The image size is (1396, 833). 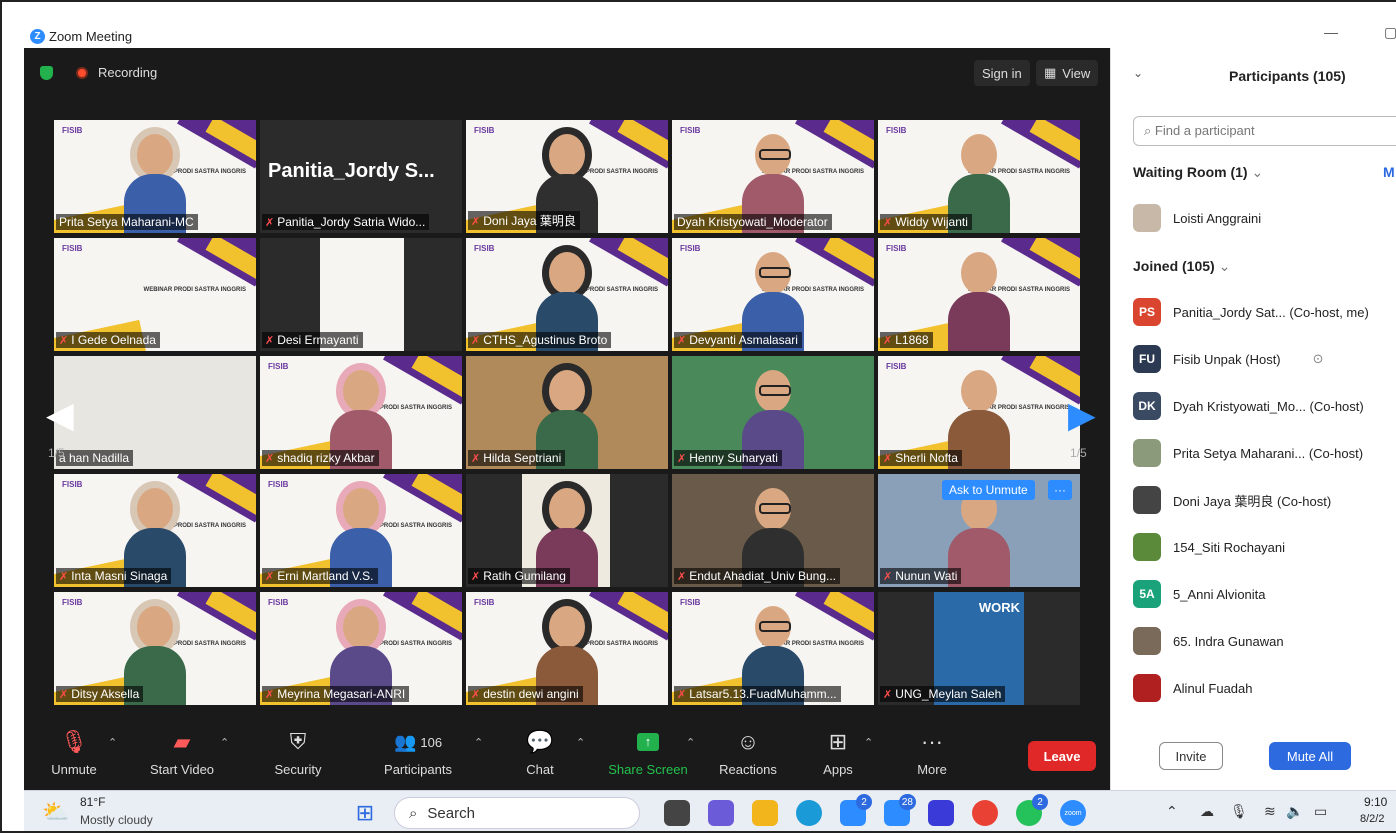 What do you see at coordinates (92, 802) in the screenshot?
I see `weather-temp: 81°F` at bounding box center [92, 802].